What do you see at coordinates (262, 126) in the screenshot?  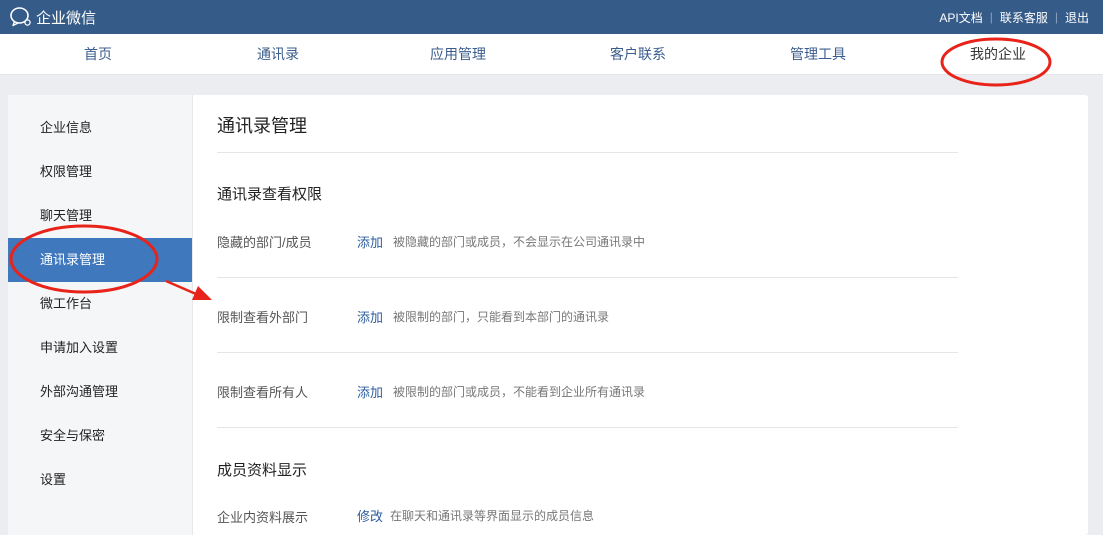 I see `page-title: 通讯录管理` at bounding box center [262, 126].